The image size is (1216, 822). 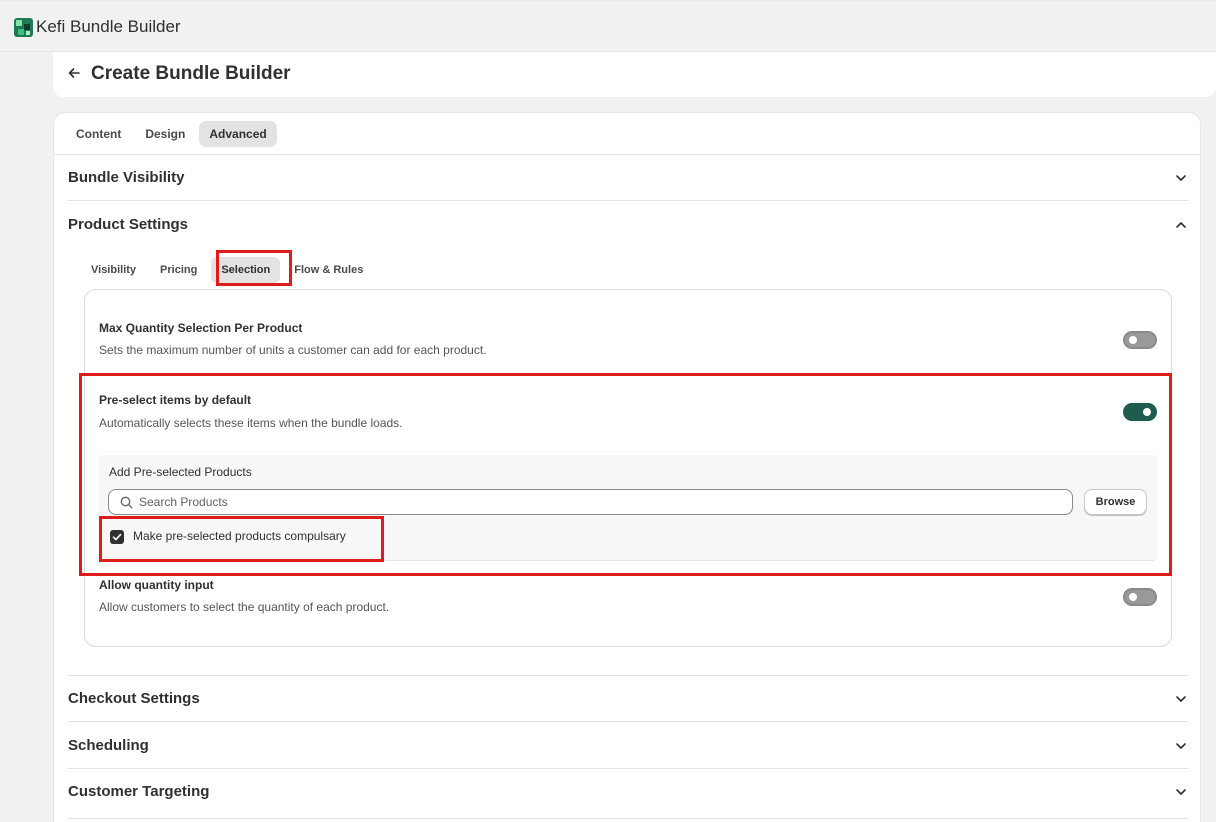 What do you see at coordinates (108, 26) in the screenshot?
I see `app-title: Kefi Bundle Builder` at bounding box center [108, 26].